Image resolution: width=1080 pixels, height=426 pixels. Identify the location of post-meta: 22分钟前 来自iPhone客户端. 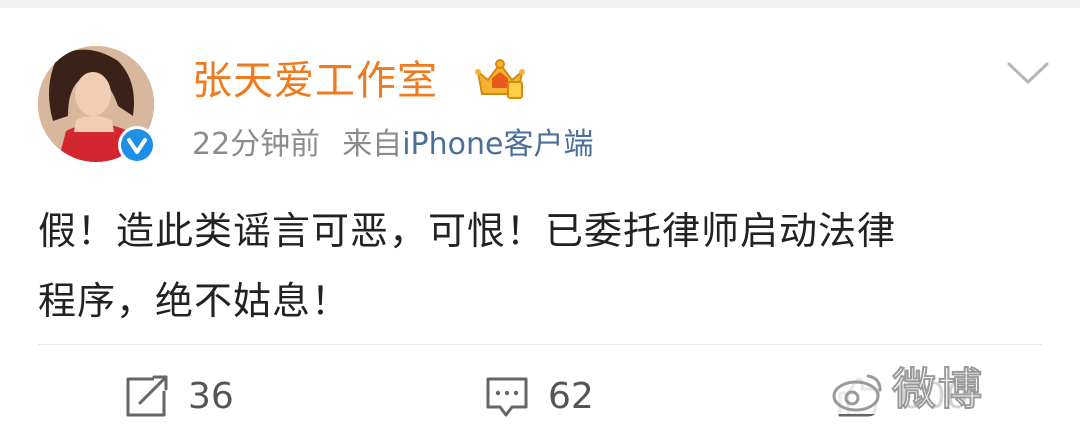
(392, 145).